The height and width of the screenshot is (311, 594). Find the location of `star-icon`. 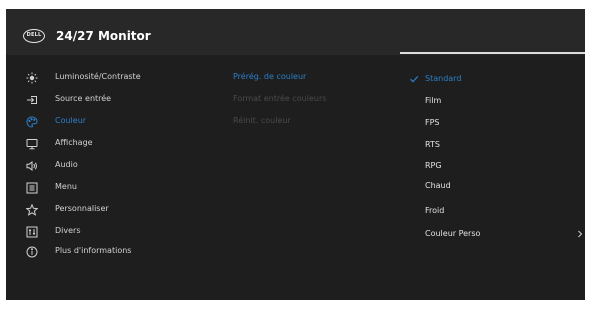

star-icon is located at coordinates (32, 210).